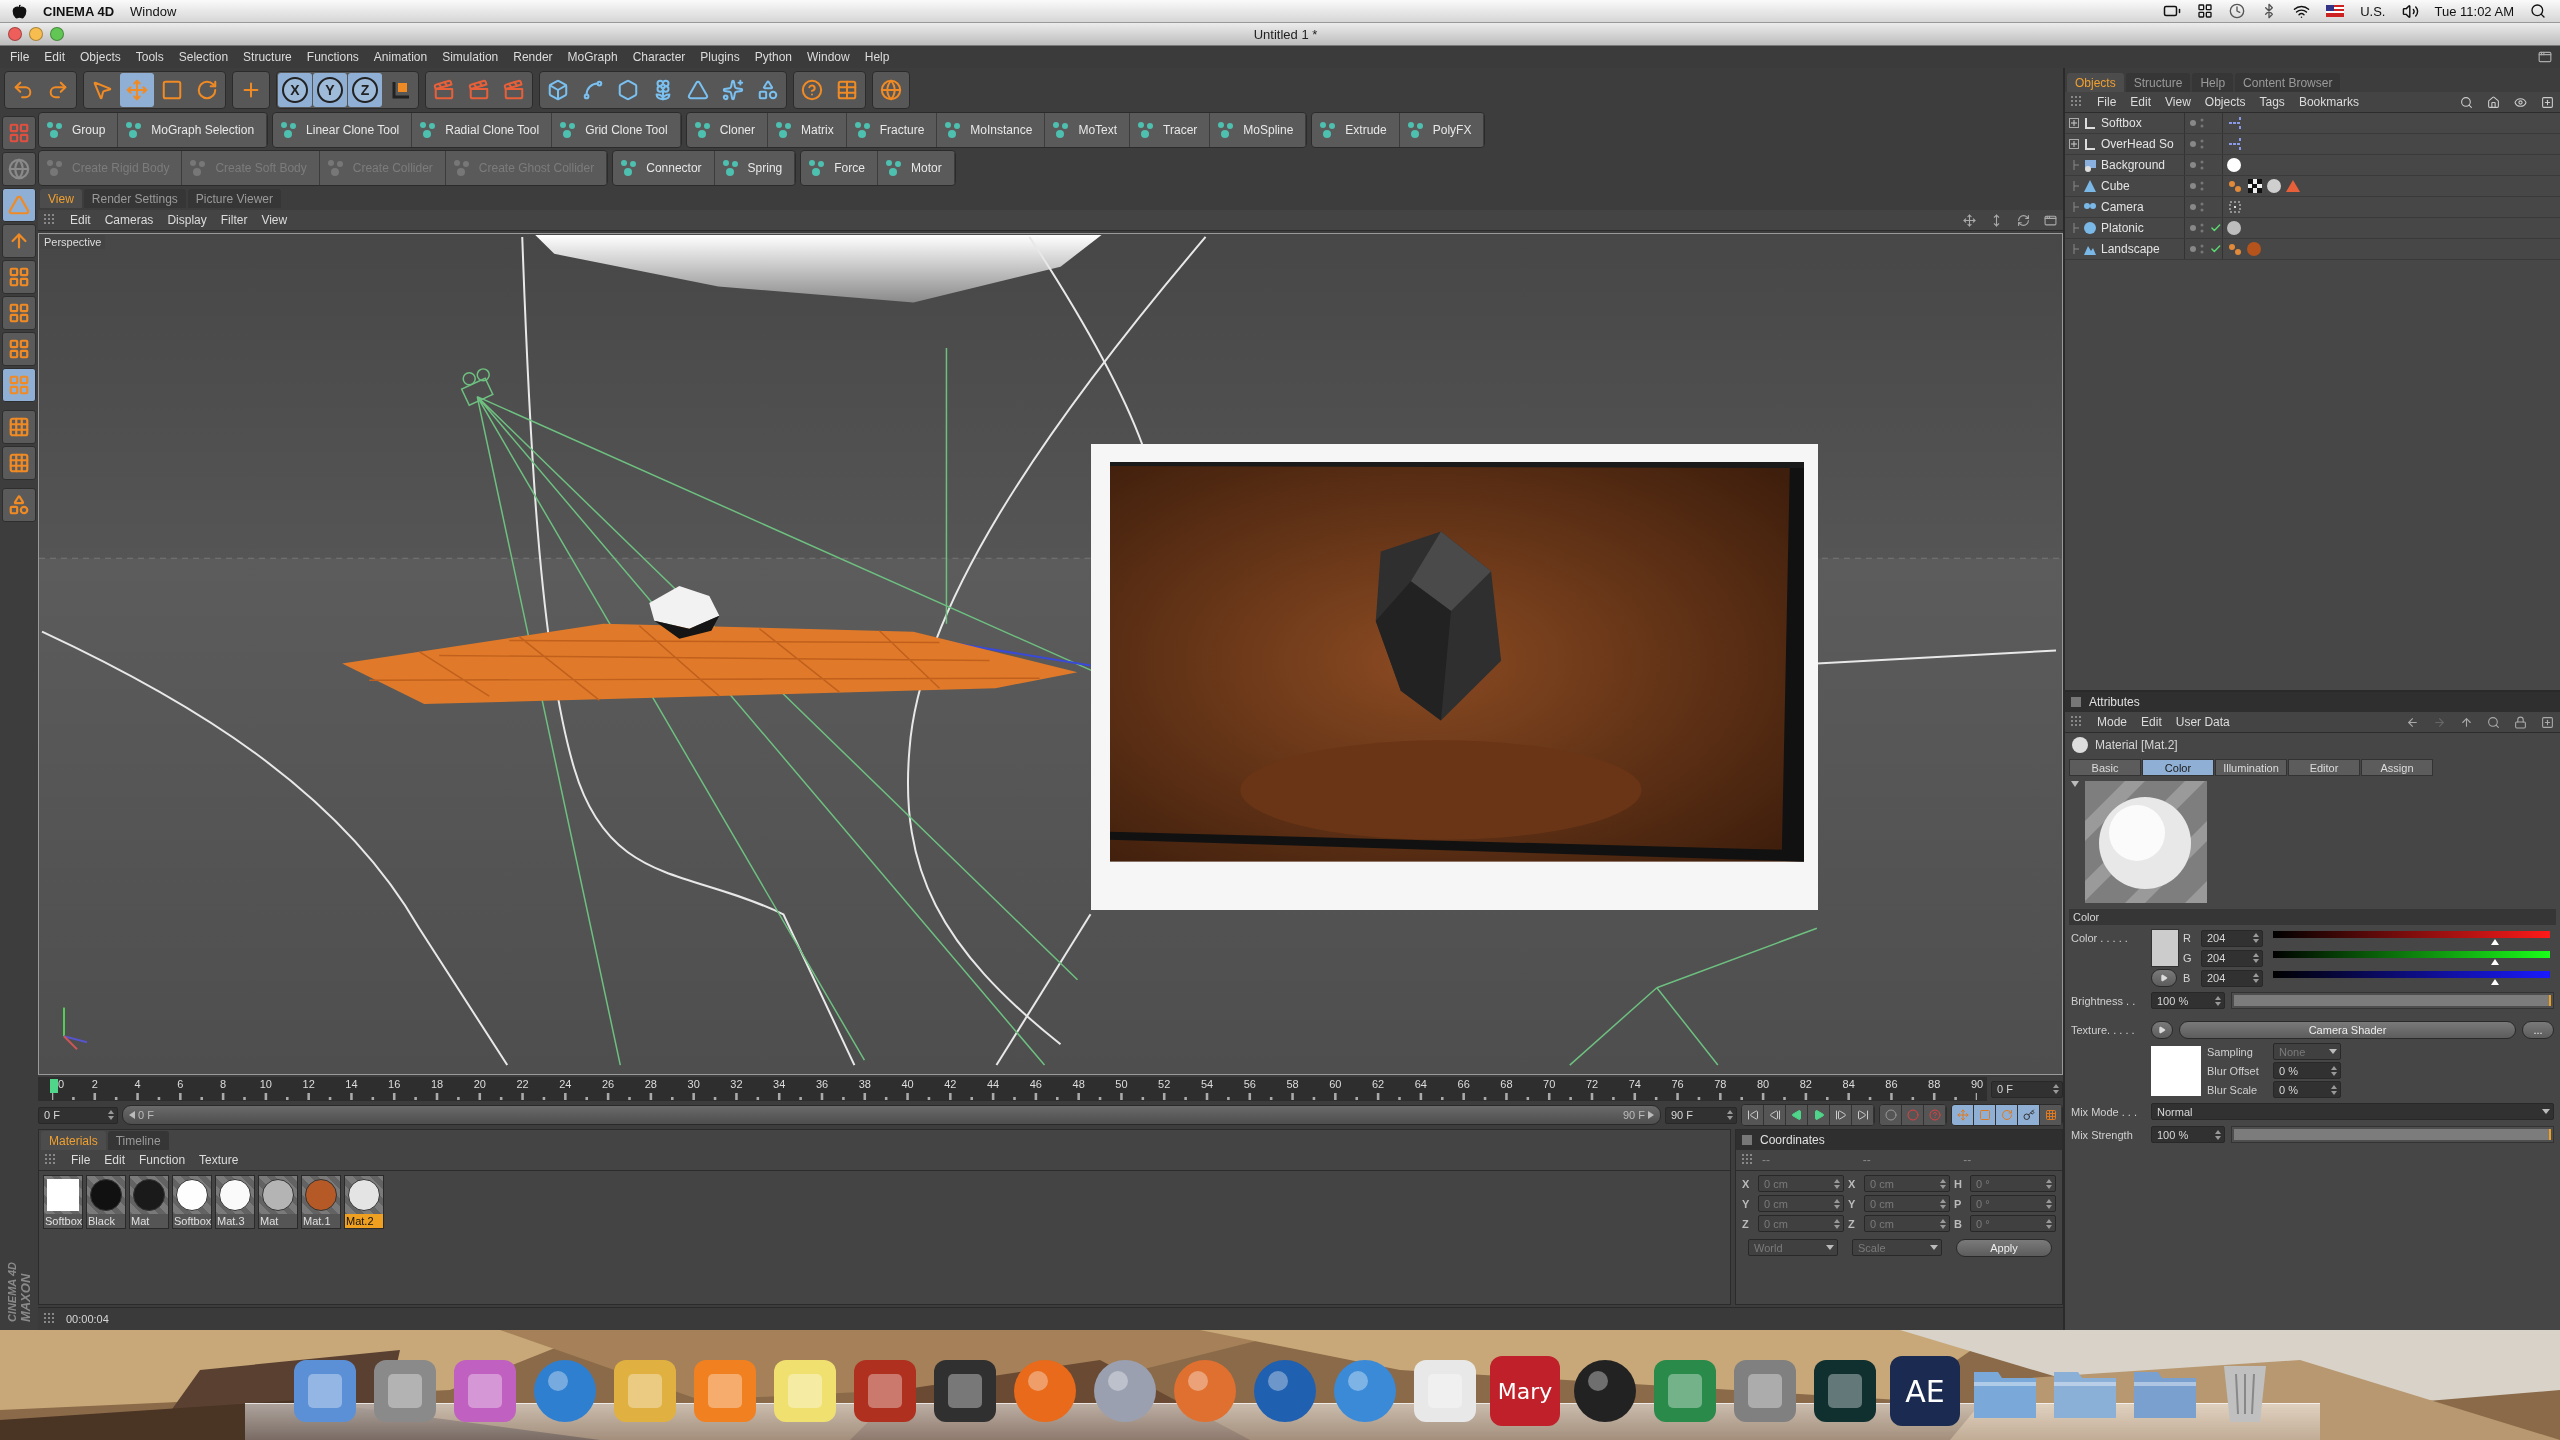 Image resolution: width=2560 pixels, height=1440 pixels. I want to click on menu-item: Function, so click(162, 1160).